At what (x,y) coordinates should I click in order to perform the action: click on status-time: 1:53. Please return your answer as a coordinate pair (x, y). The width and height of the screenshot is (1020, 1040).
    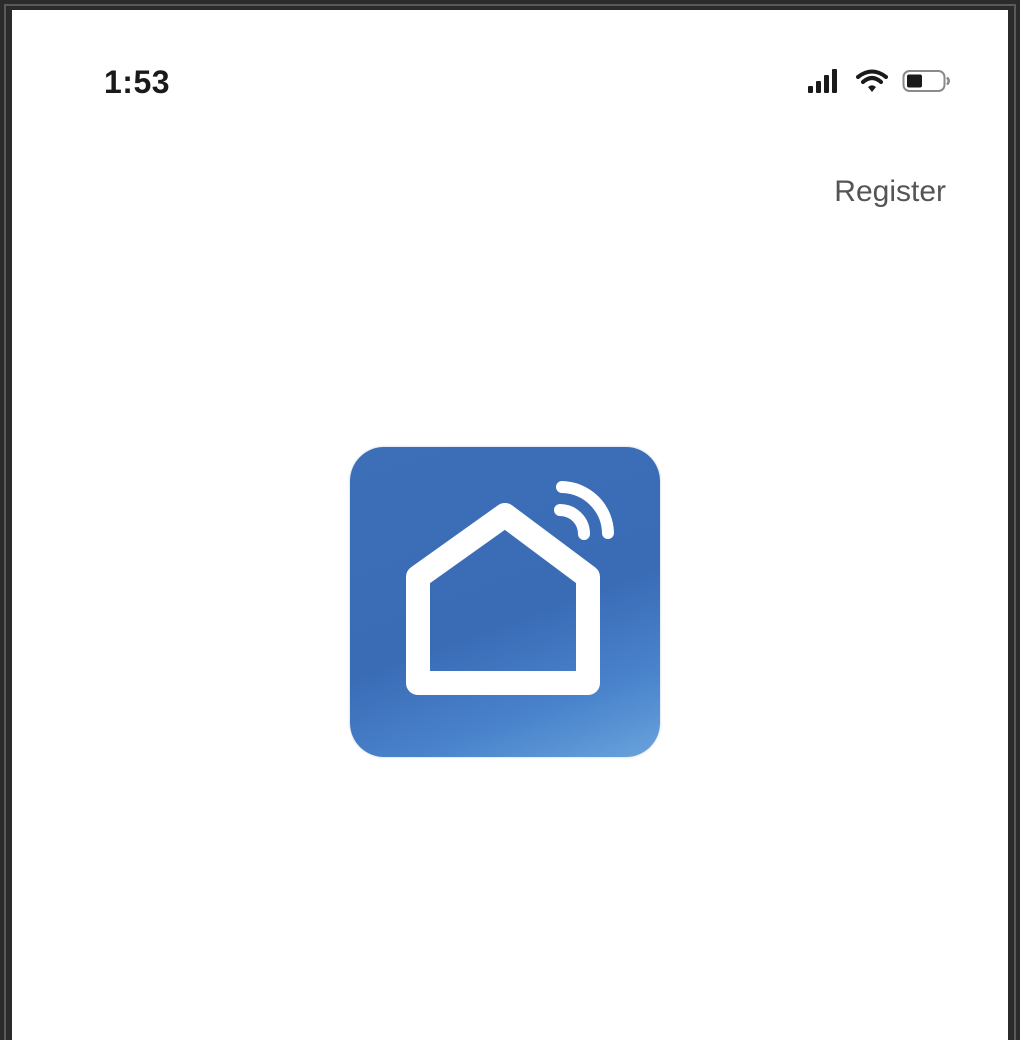
    Looking at the image, I should click on (137, 82).